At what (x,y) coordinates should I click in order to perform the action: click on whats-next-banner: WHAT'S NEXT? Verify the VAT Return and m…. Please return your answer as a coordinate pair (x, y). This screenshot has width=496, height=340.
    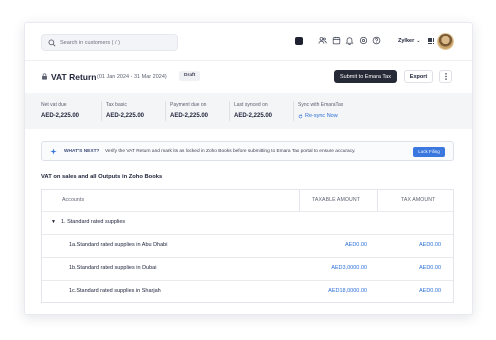
    Looking at the image, I should click on (247, 151).